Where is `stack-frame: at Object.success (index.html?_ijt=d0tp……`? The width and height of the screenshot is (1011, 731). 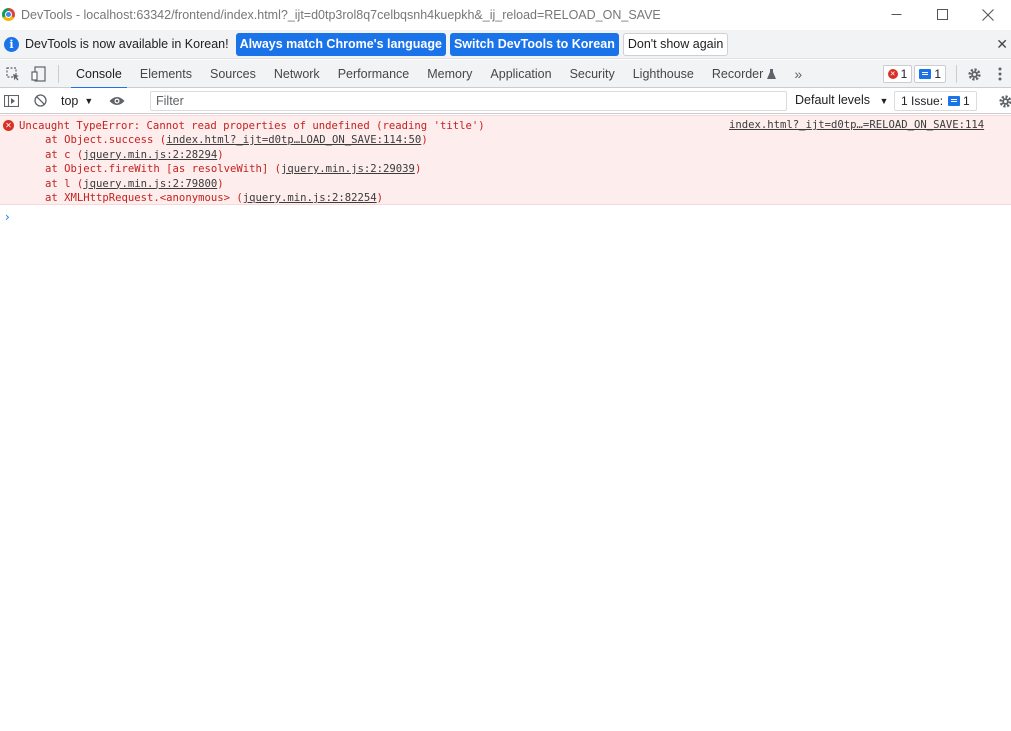 stack-frame: at Object.success (index.html?_ijt=d0tp…… is located at coordinates (236, 140).